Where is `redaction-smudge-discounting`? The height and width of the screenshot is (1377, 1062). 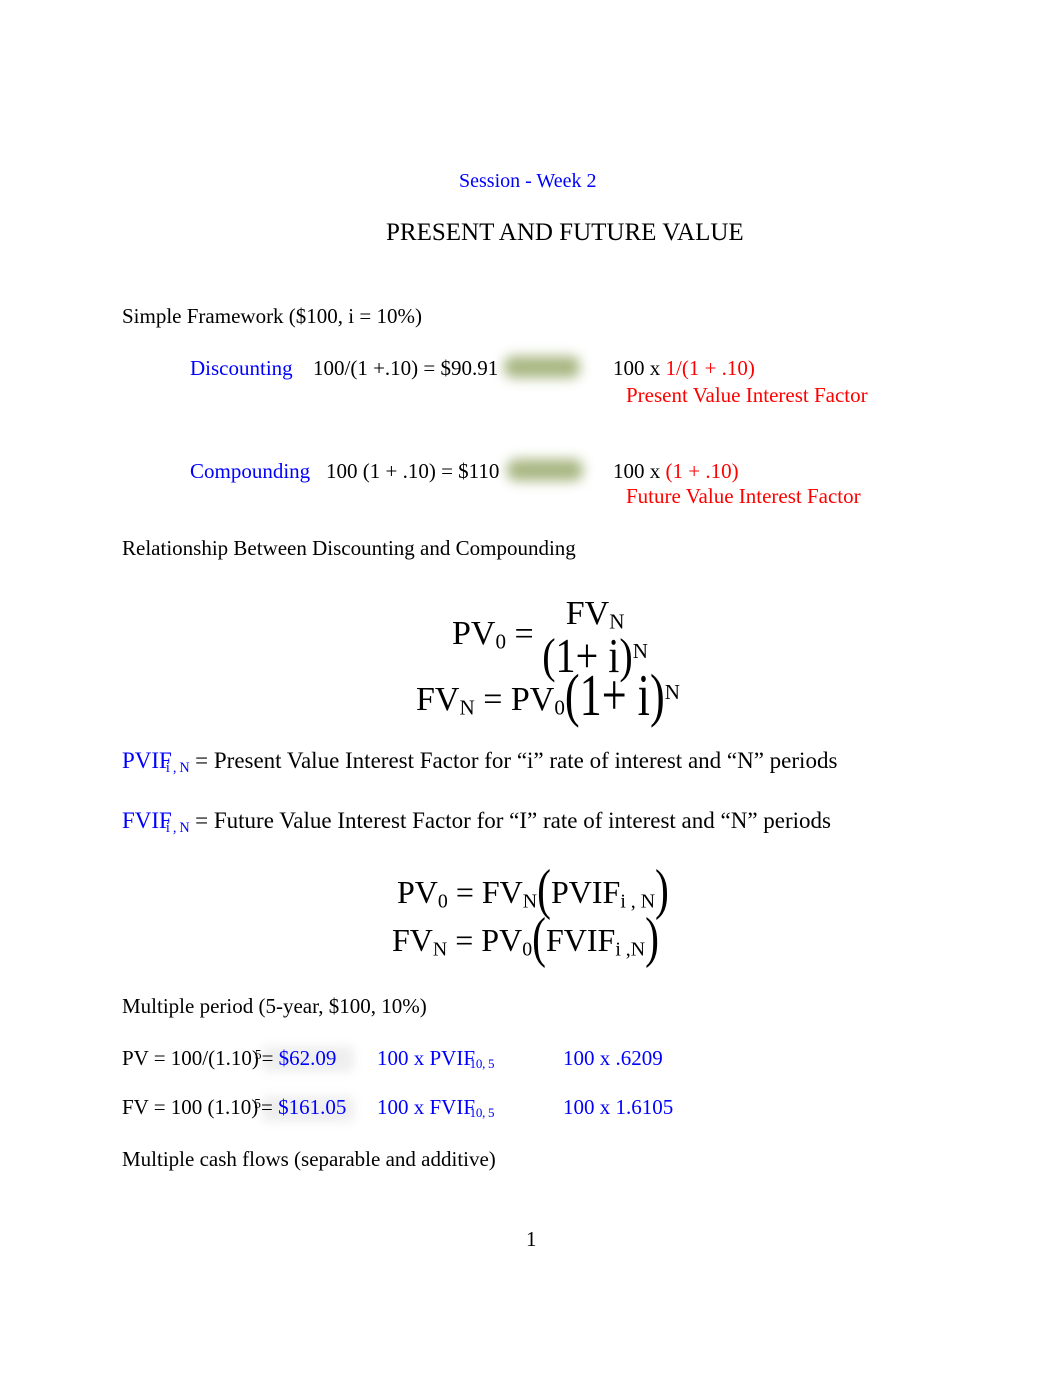 redaction-smudge-discounting is located at coordinates (542, 367).